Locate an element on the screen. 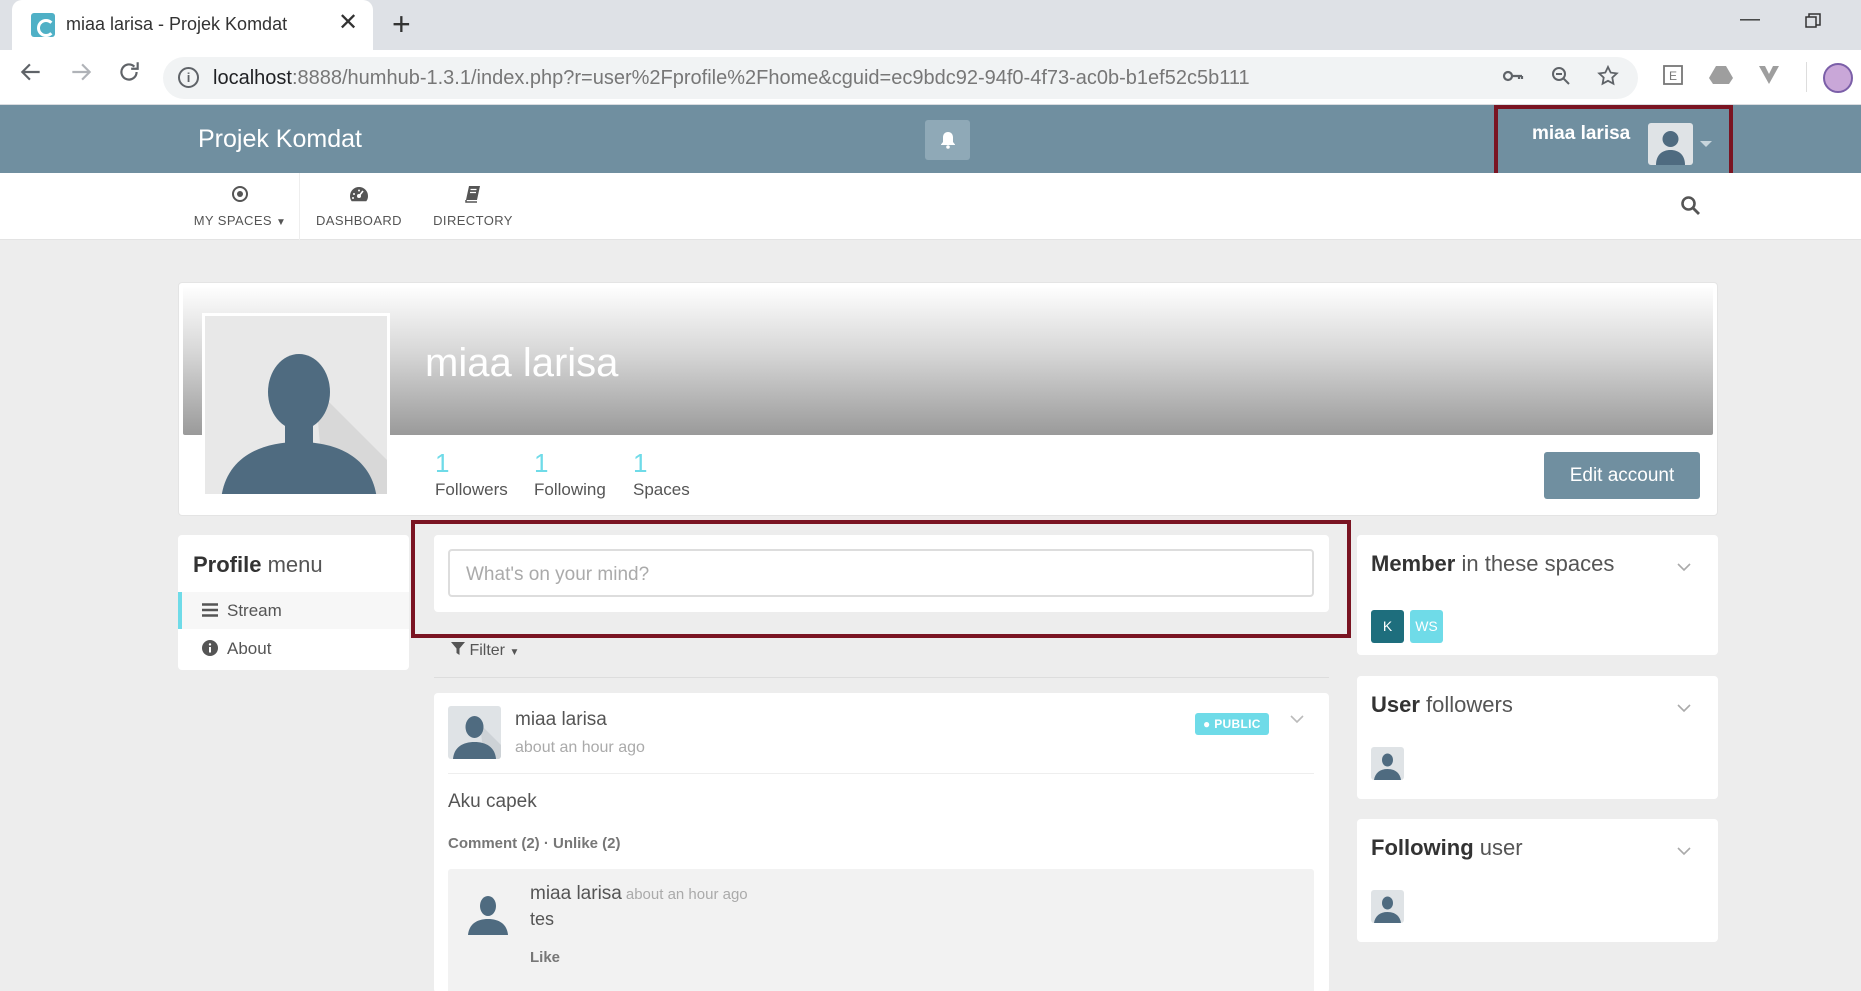  stat-label: Spaces is located at coordinates (661, 489).